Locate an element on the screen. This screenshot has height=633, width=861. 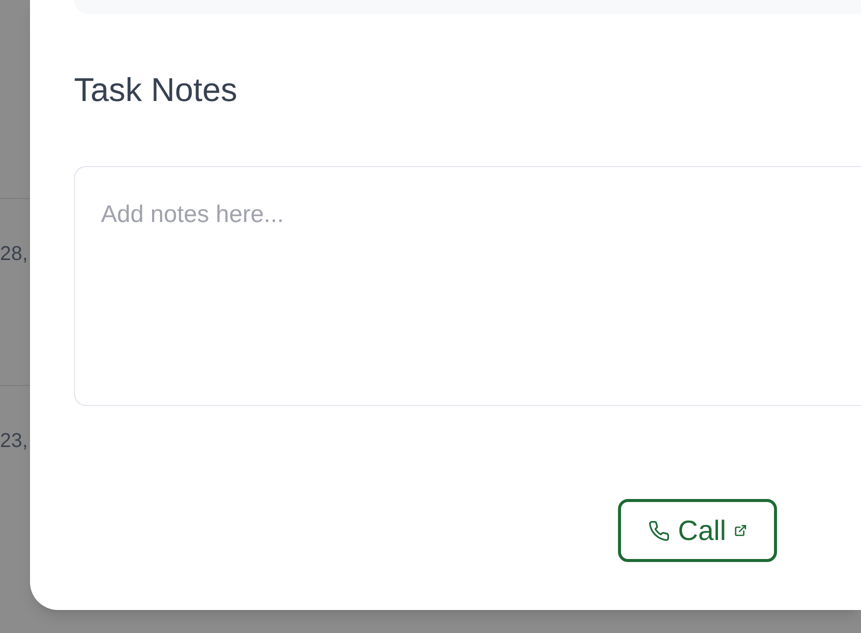
table-cell: 23, is located at coordinates (14, 441).